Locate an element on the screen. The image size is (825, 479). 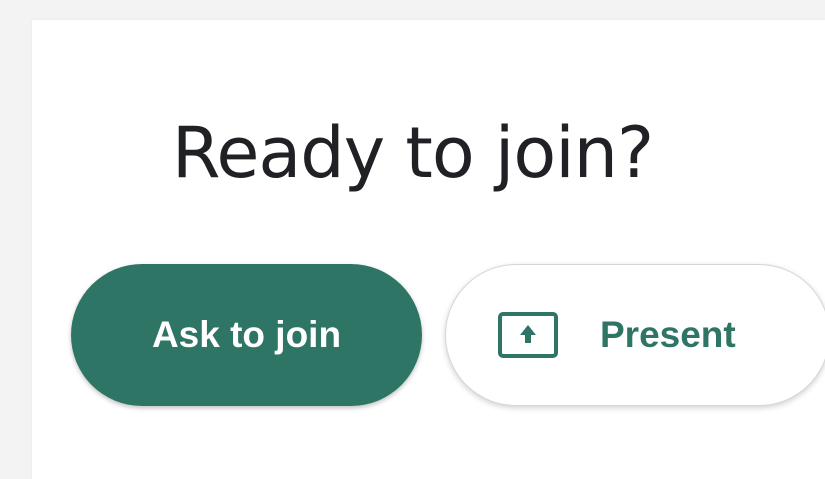
ask-to-join-button: Ask to join is located at coordinates (246, 335).